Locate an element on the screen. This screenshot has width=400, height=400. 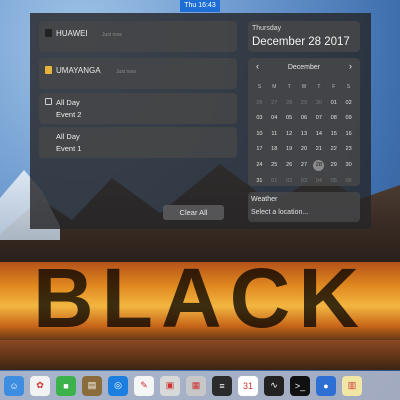
calendar-day: 10 is located at coordinates (259, 135).